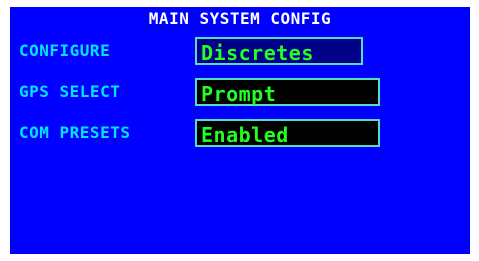 The width and height of the screenshot is (479, 261). I want to click on gps-select-label: GPS SELECT, so click(70, 91).